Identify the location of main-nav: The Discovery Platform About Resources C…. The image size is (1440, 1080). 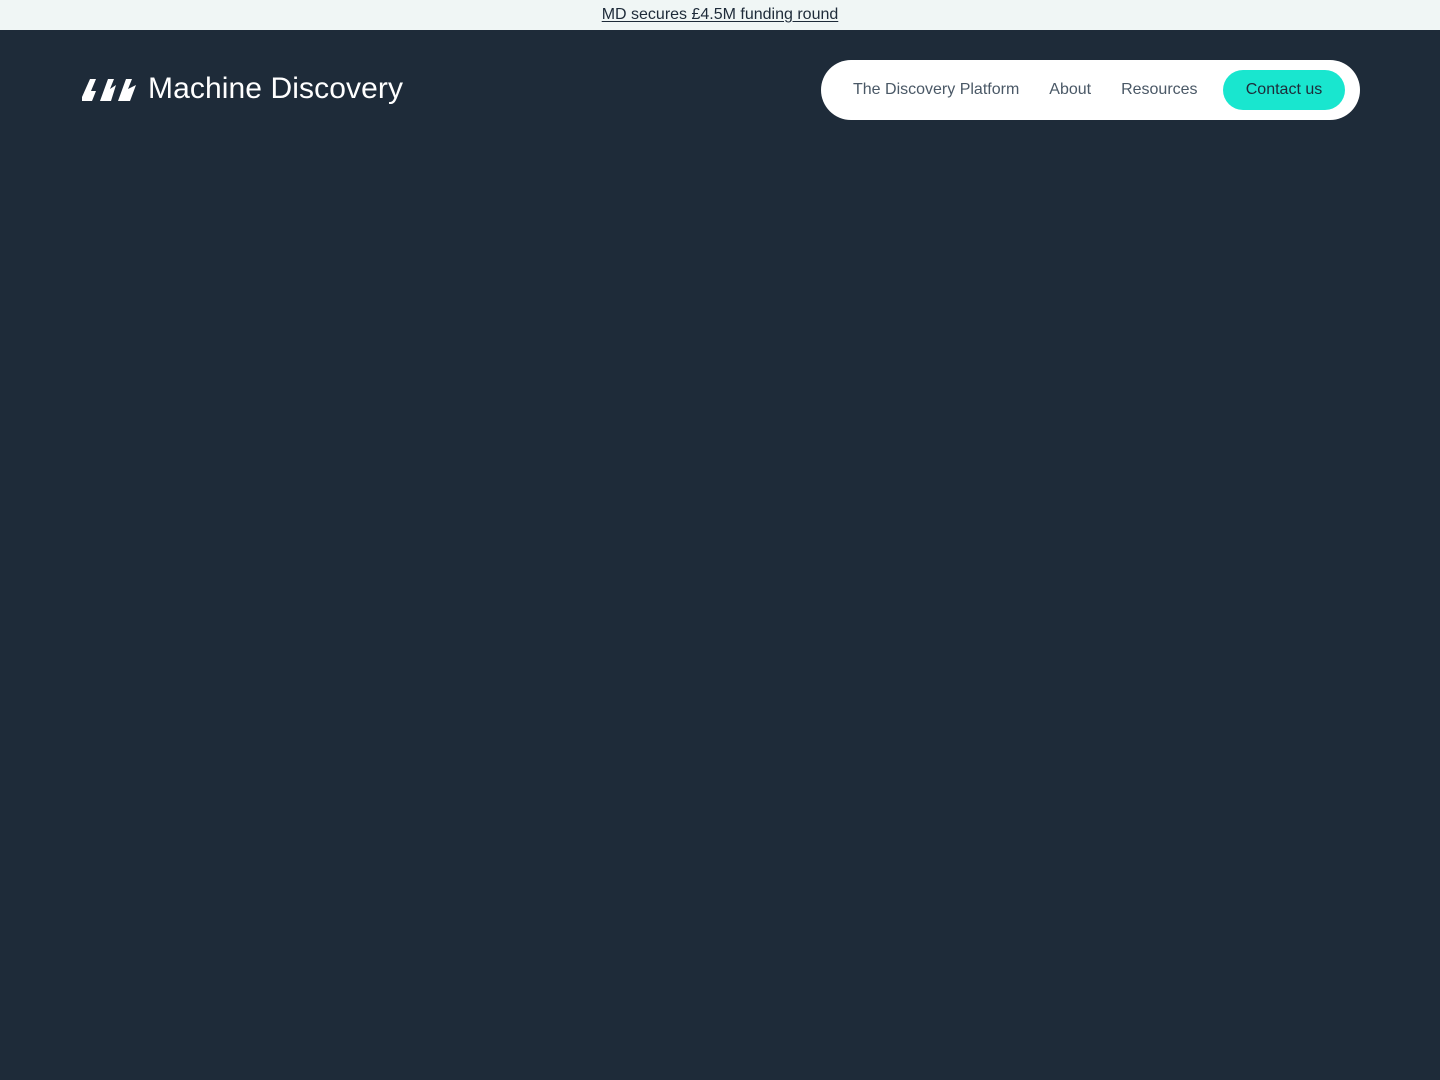
(1090, 90).